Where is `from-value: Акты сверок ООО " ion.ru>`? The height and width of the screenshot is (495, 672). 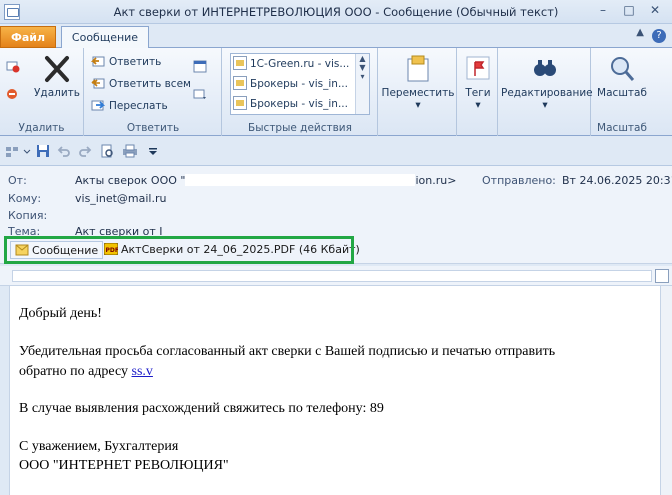 from-value: Акты сверок ООО " ion.ru> is located at coordinates (265, 180).